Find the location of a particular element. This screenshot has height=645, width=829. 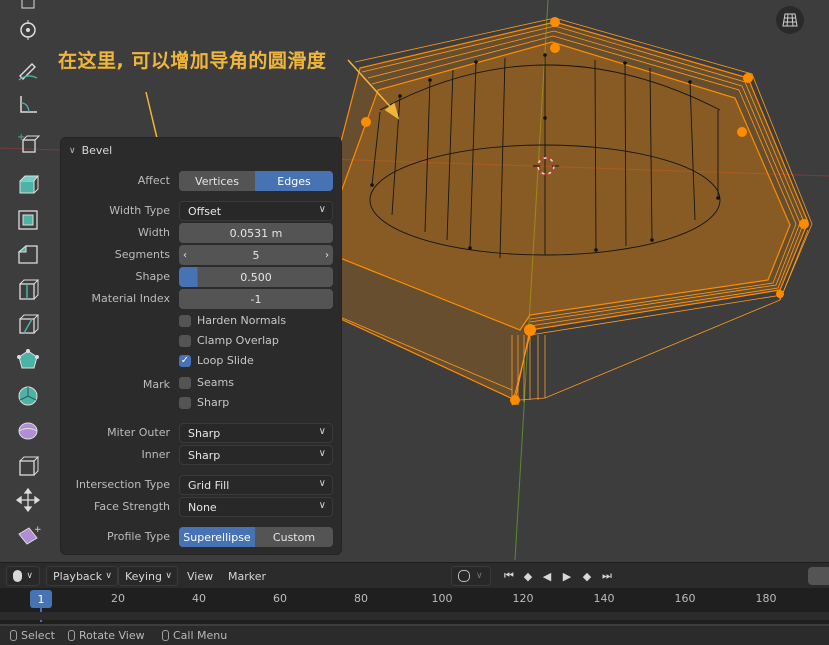

tool-shelf: + + is located at coordinates (28, 276).